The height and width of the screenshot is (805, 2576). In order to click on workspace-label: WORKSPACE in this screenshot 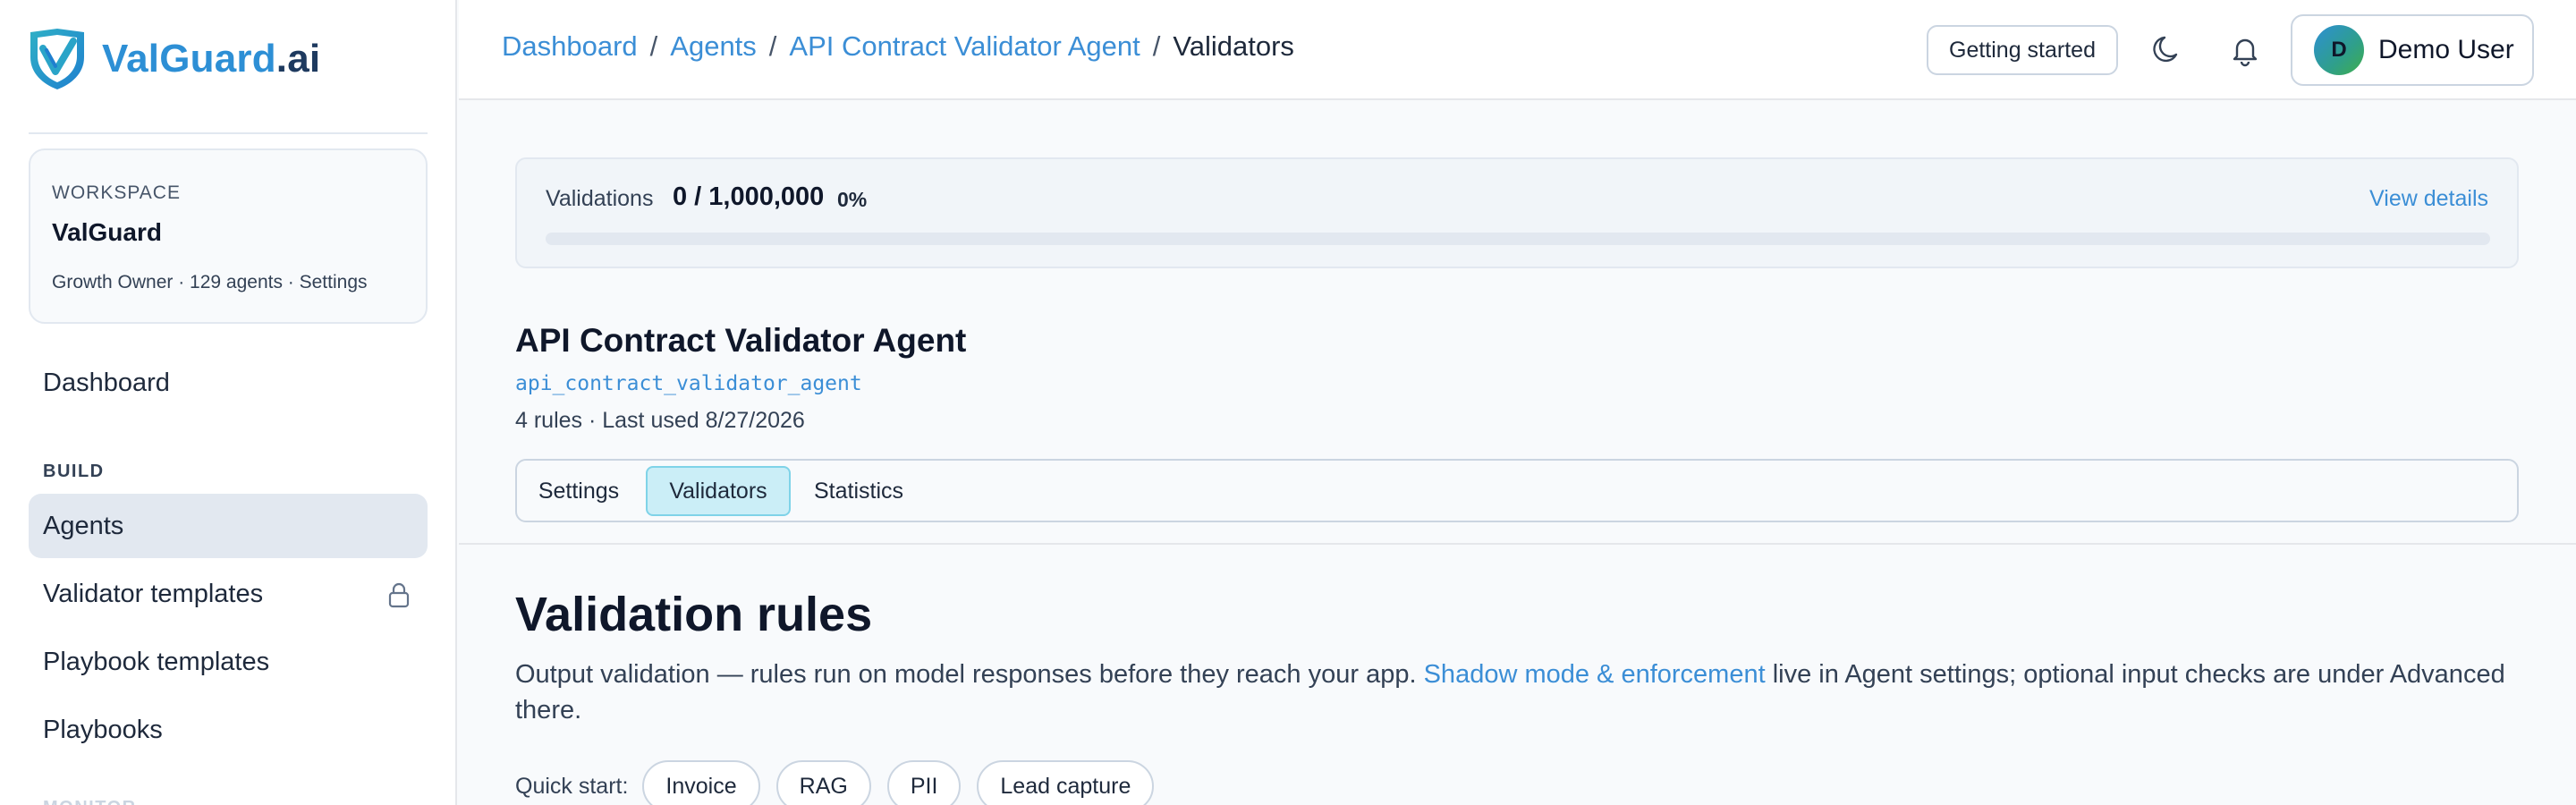, I will do `click(116, 192)`.